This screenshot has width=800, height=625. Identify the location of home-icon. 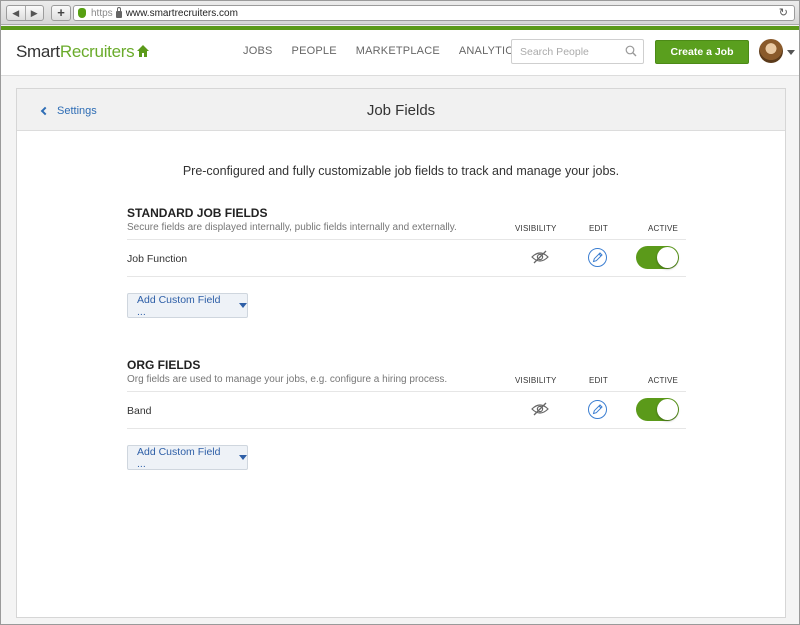
(143, 51).